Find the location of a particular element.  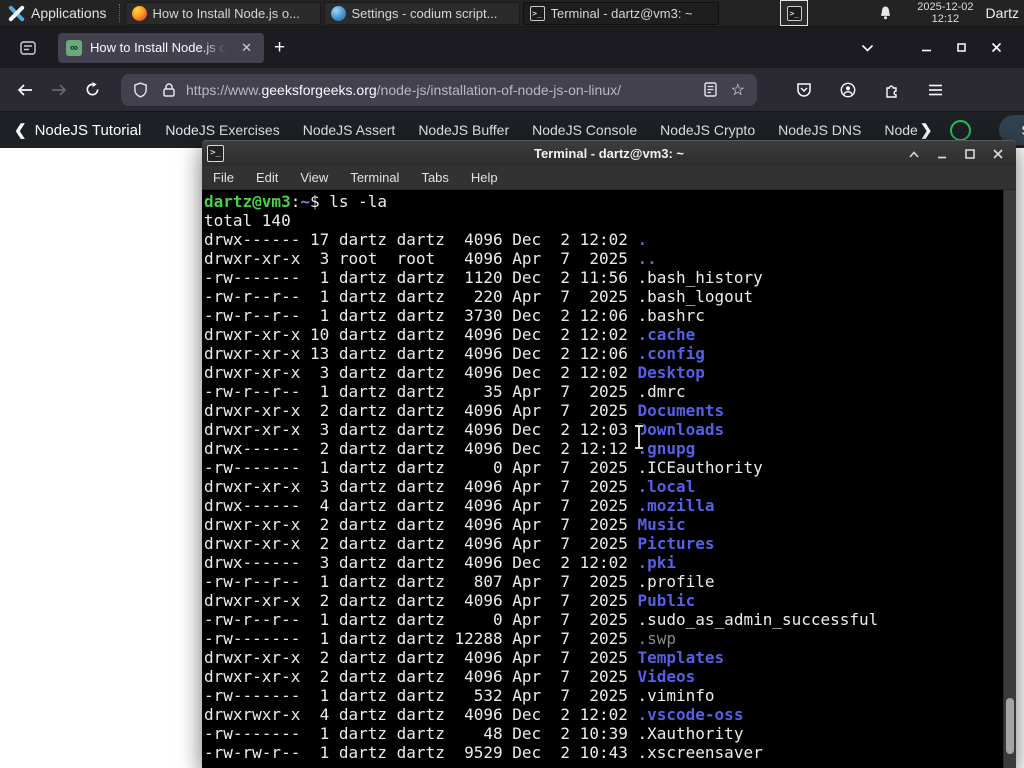

scrollbar-thumb is located at coordinates (1010, 726).